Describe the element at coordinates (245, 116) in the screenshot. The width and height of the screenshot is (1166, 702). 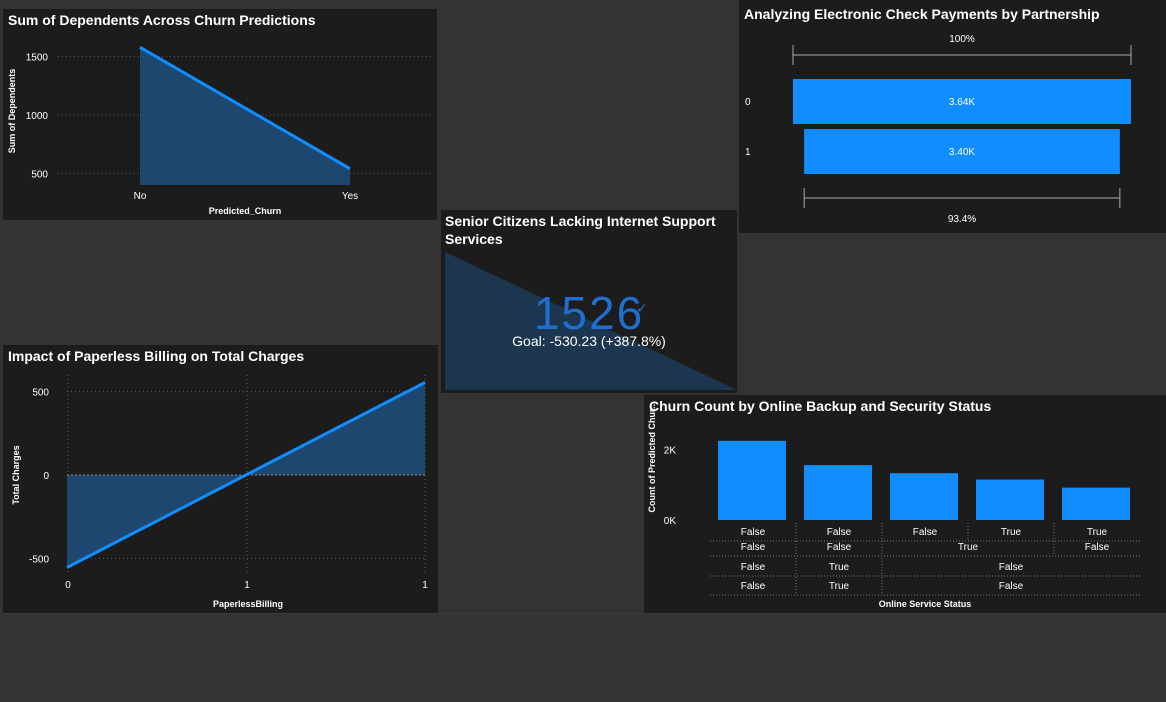
I see `area-fill` at that location.